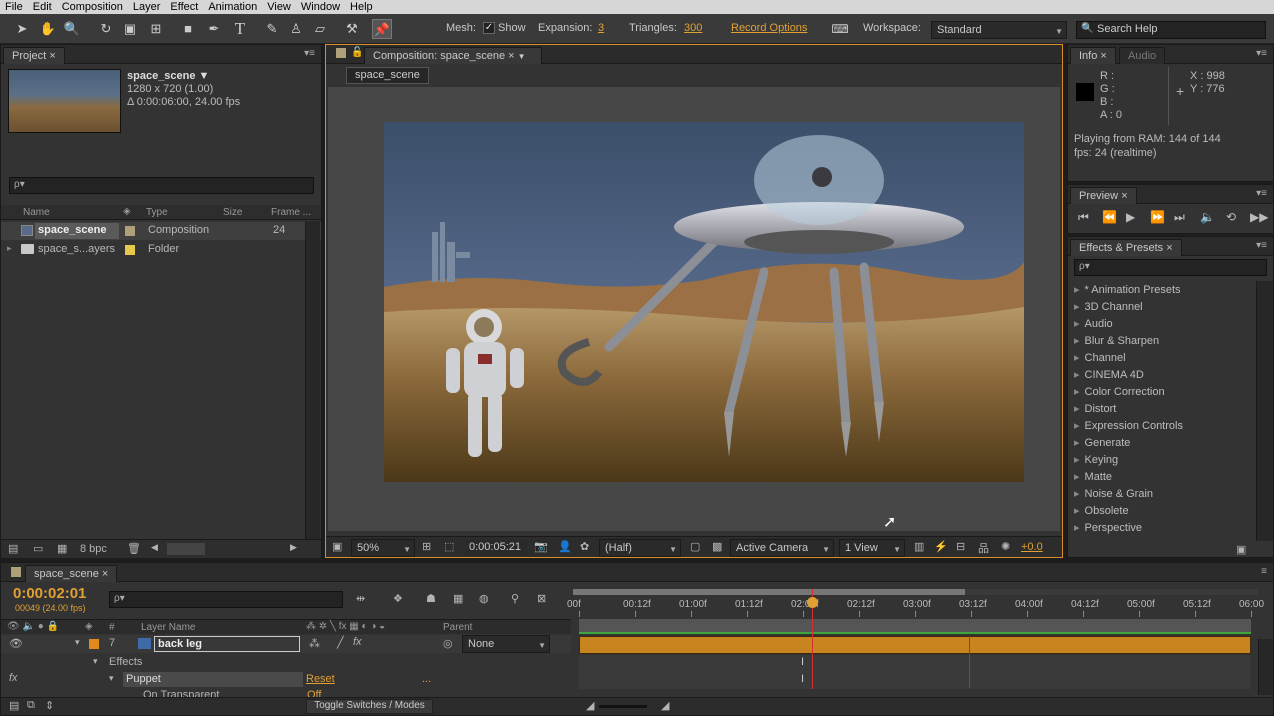 The image size is (1274, 716). Describe the element at coordinates (296, 29) in the screenshot. I see `clone-stamp-tool-icon: ♙` at that location.